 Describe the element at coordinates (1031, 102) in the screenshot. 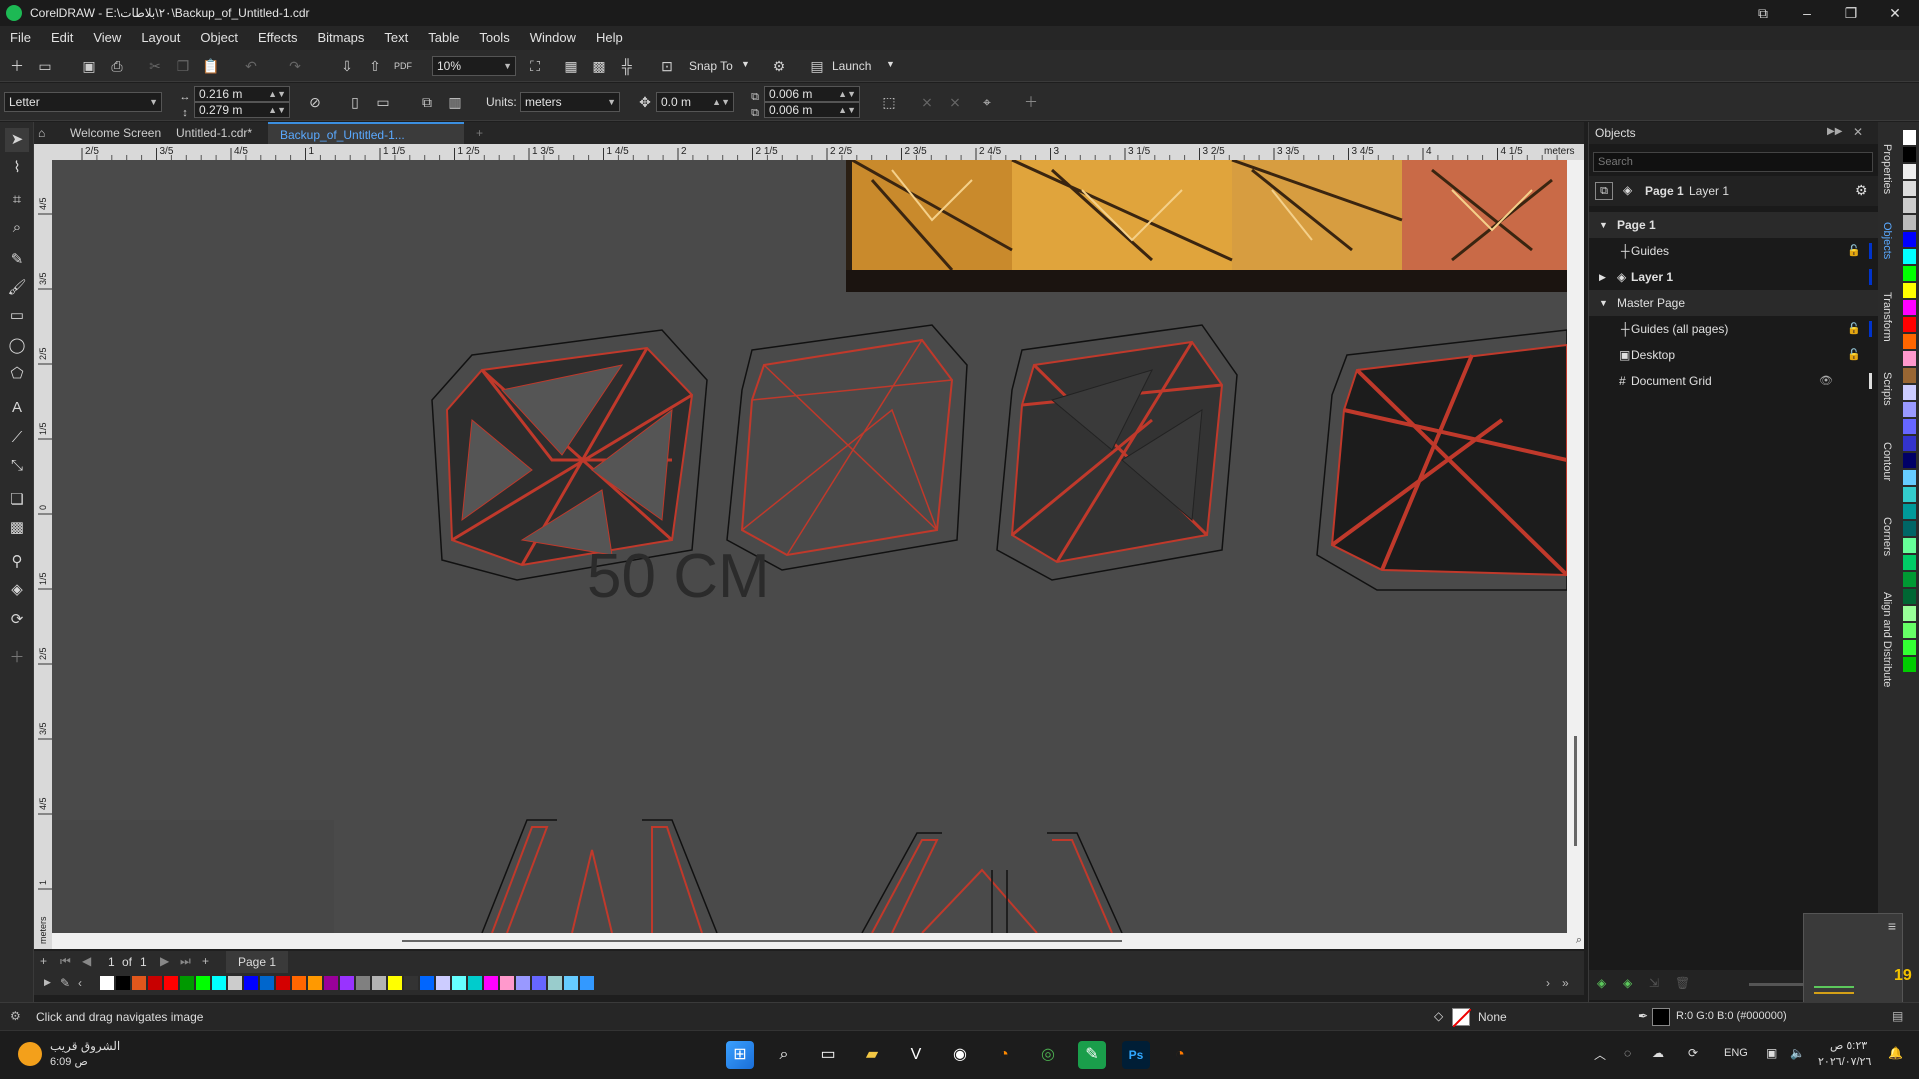

I see `add-icon: ＋` at that location.